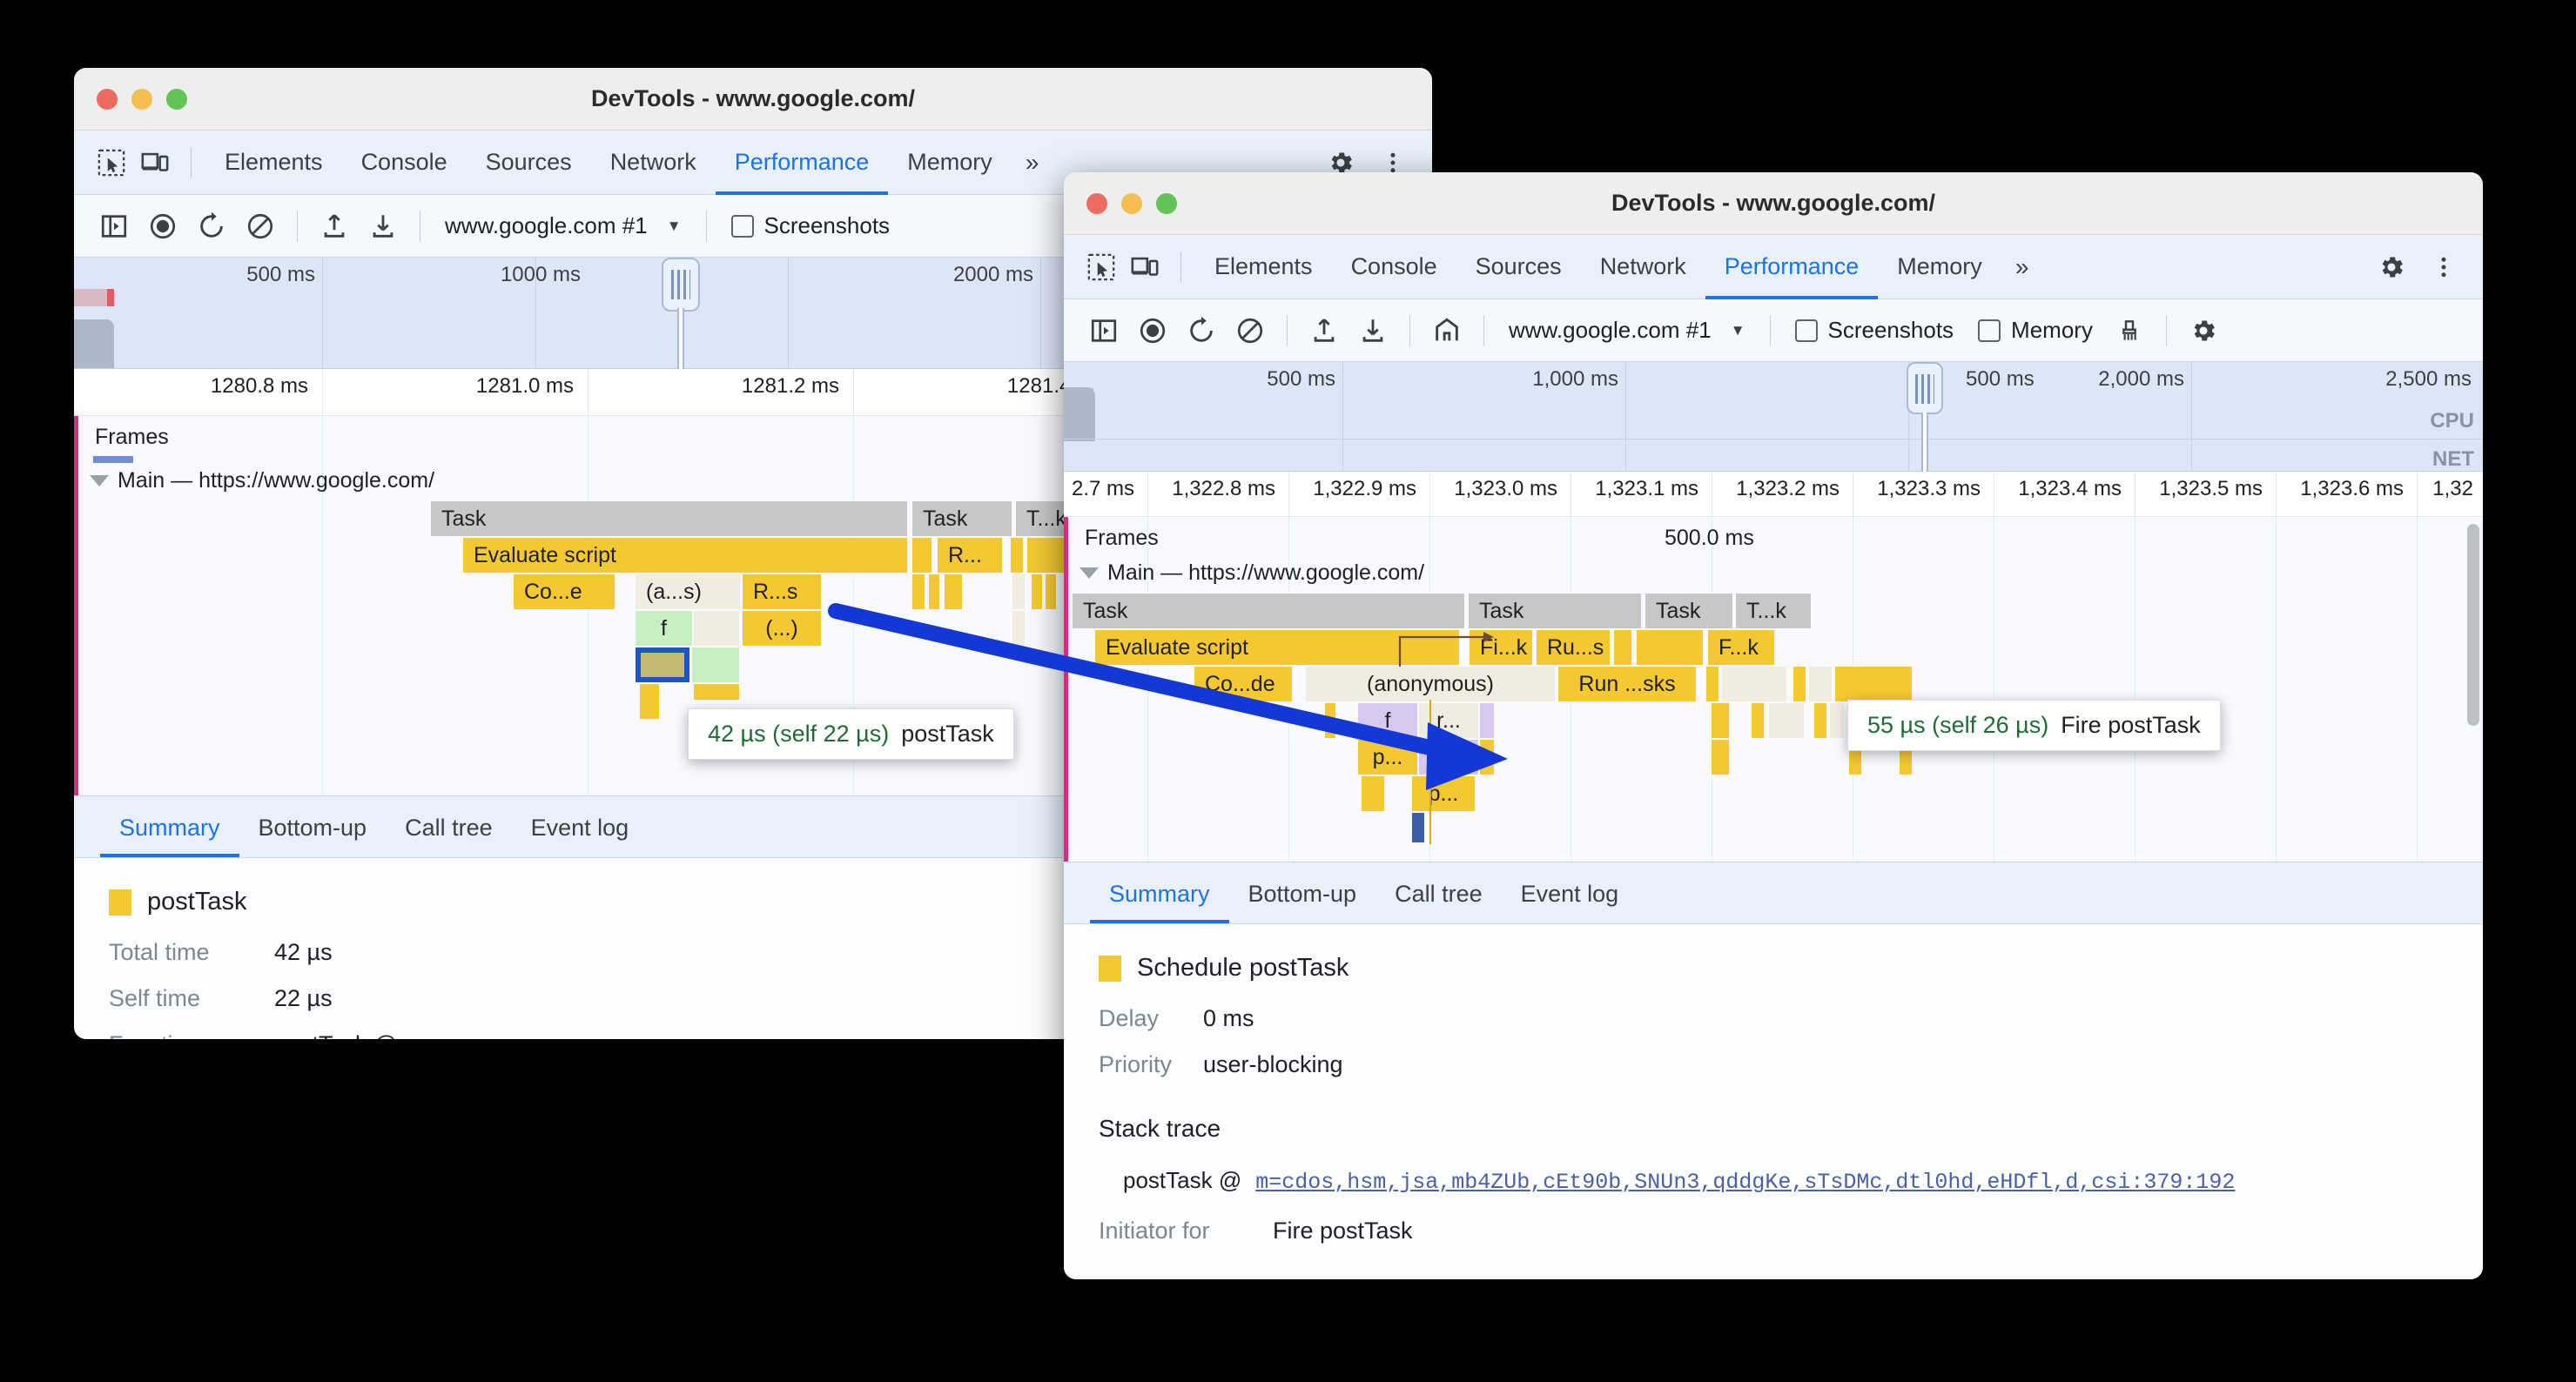 This screenshot has width=2576, height=1382. I want to click on flame-bar: Run ...sks, so click(1627, 684).